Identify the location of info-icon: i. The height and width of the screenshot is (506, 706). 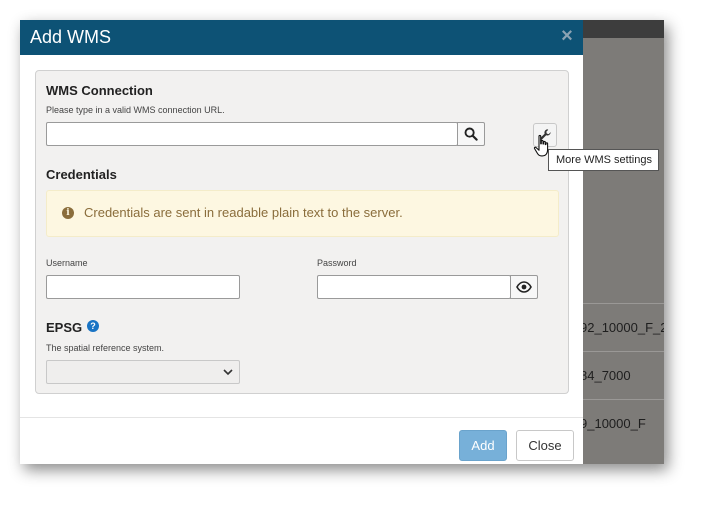
(68, 213).